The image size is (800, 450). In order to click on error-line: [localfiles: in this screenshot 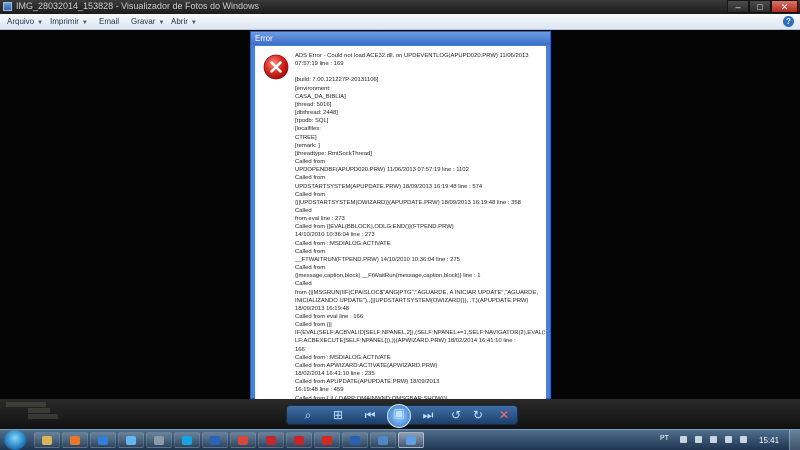, I will do `click(308, 129)`.